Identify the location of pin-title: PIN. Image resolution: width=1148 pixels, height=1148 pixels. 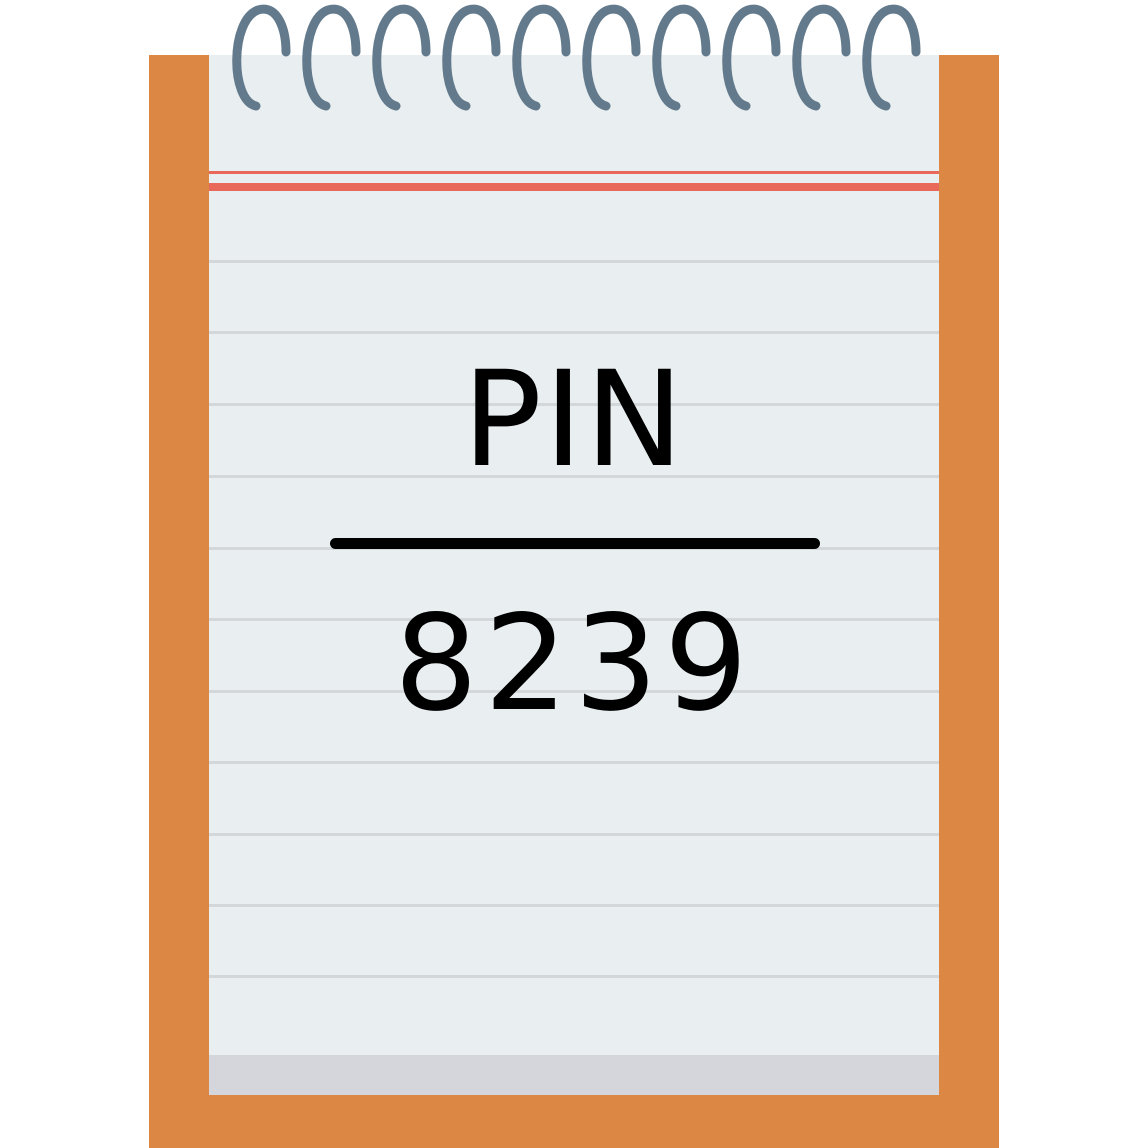
(574, 420).